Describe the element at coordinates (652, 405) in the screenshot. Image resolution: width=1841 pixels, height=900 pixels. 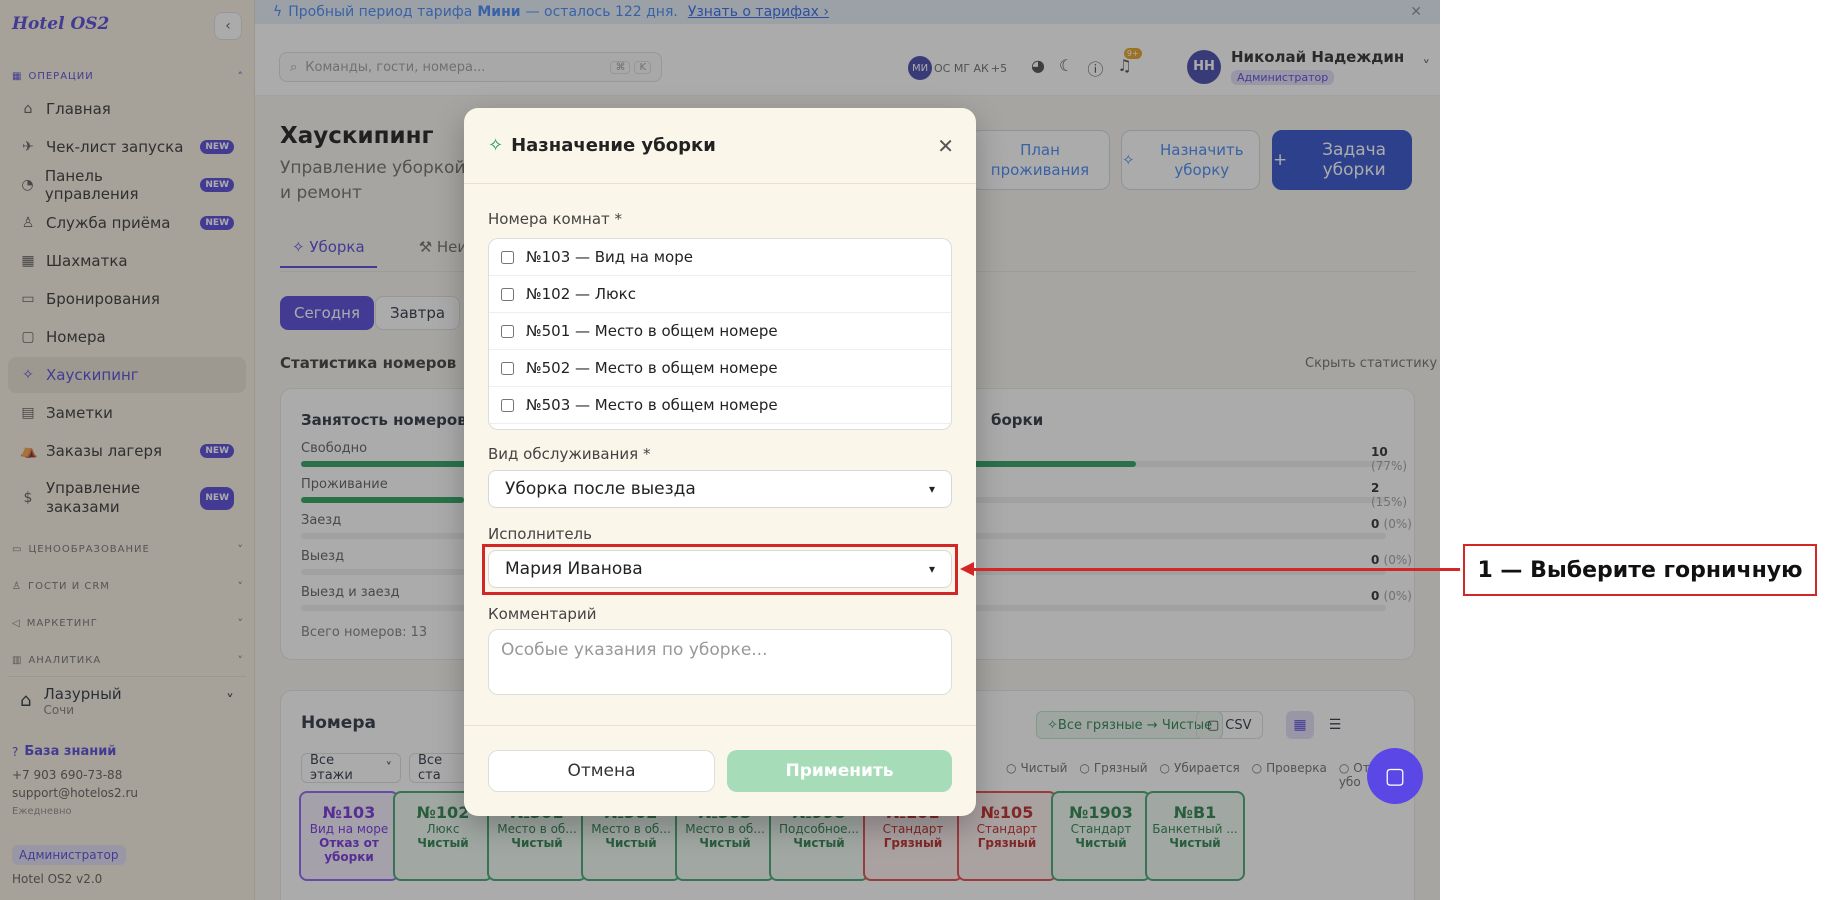
I see `room-option-label: №503 — Место в общем номере` at that location.